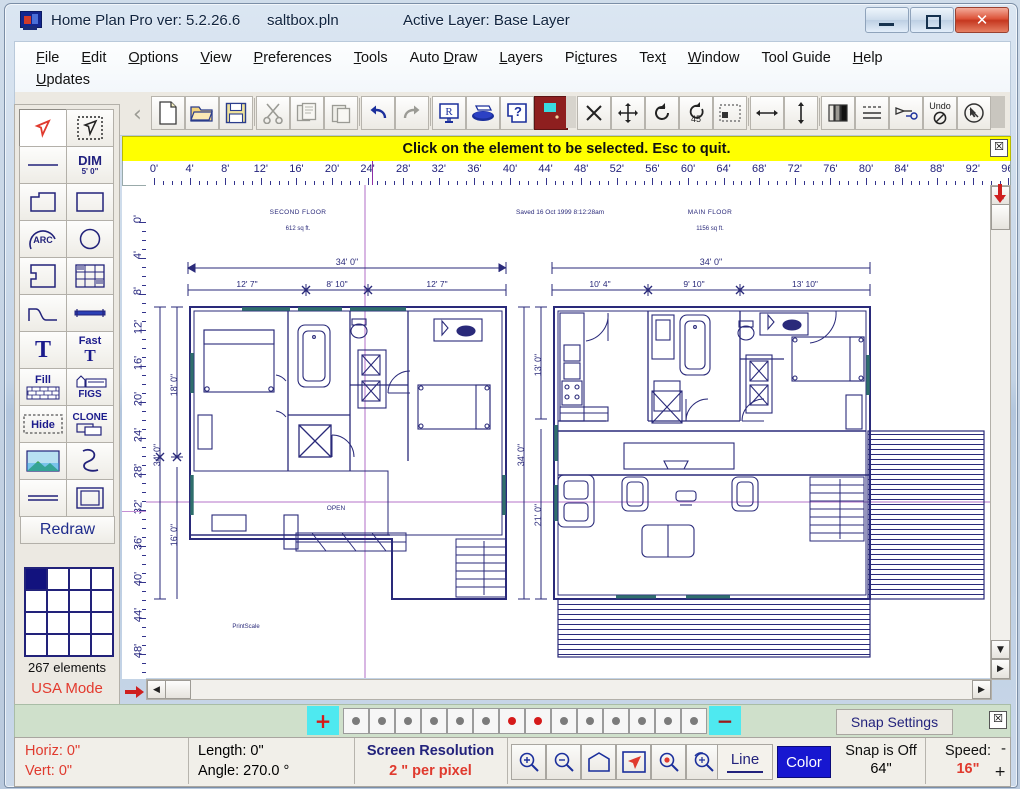 Image resolution: width=1020 pixels, height=789 pixels. Describe the element at coordinates (1000, 772) in the screenshot. I see `speed-increase-button: +` at that location.